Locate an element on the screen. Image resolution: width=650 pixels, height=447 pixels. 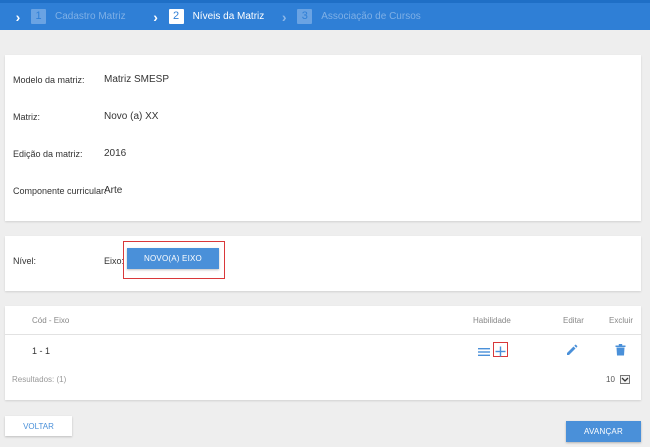
componente-label: Componente curricular: is located at coordinates (60, 191).